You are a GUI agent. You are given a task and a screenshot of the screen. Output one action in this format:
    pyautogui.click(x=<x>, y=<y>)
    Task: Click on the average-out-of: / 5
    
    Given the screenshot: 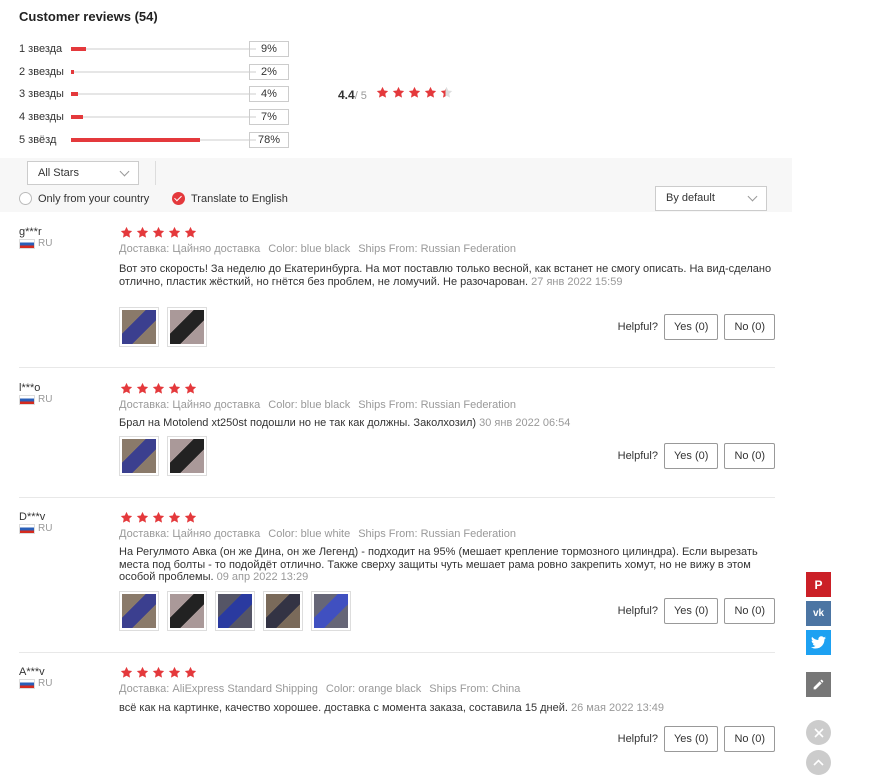 What is the action you would take?
    pyautogui.click(x=360, y=96)
    